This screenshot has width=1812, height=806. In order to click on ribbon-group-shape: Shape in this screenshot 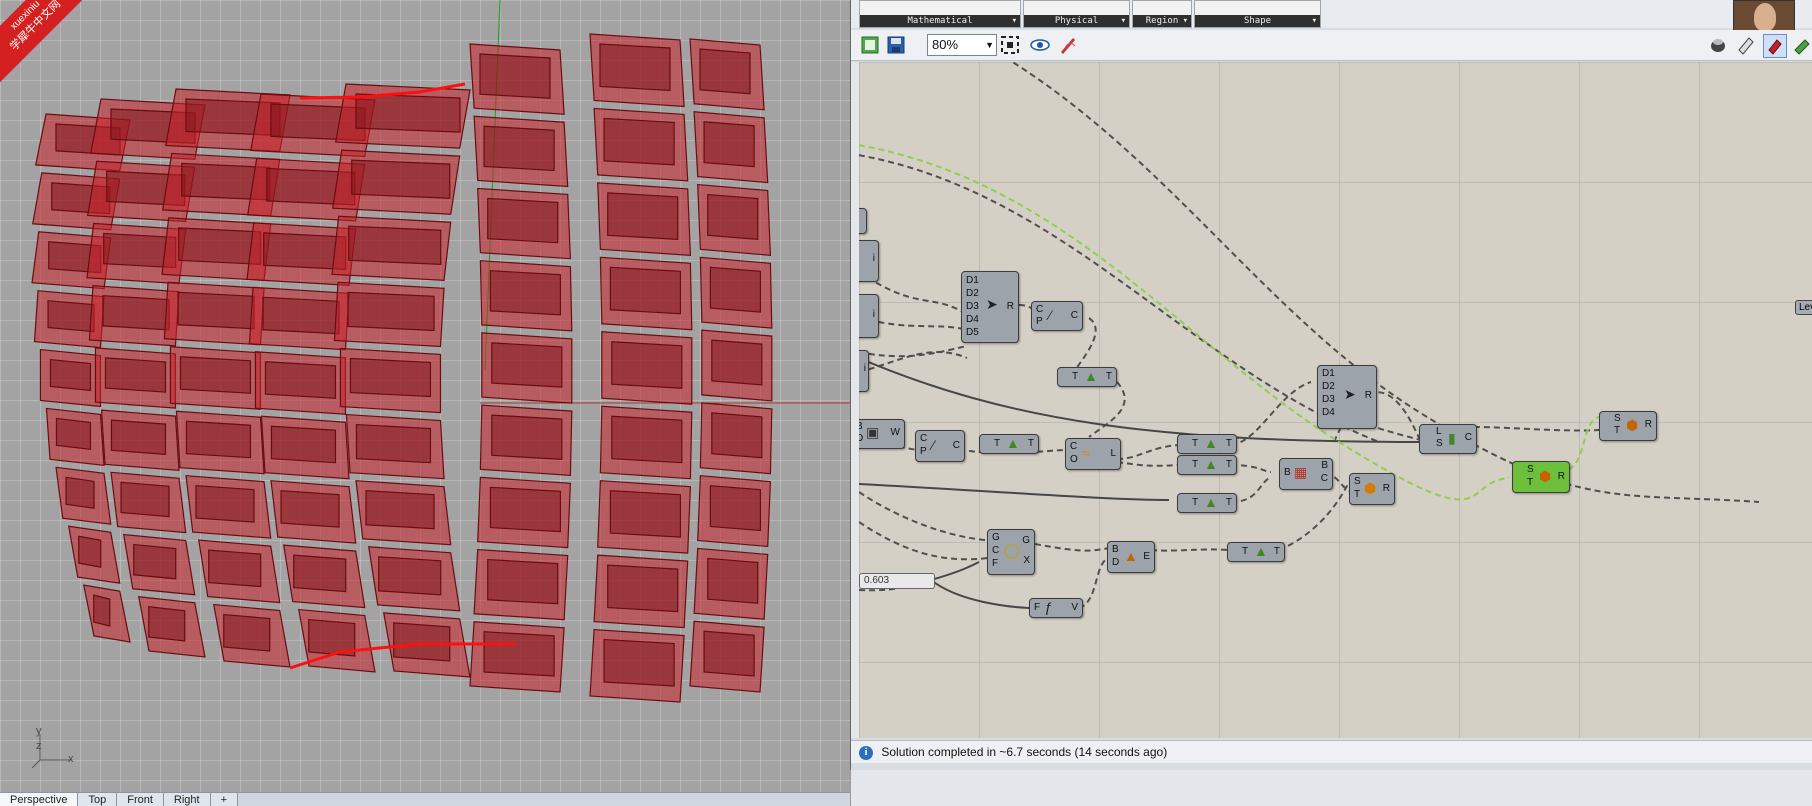, I will do `click(1257, 14)`.